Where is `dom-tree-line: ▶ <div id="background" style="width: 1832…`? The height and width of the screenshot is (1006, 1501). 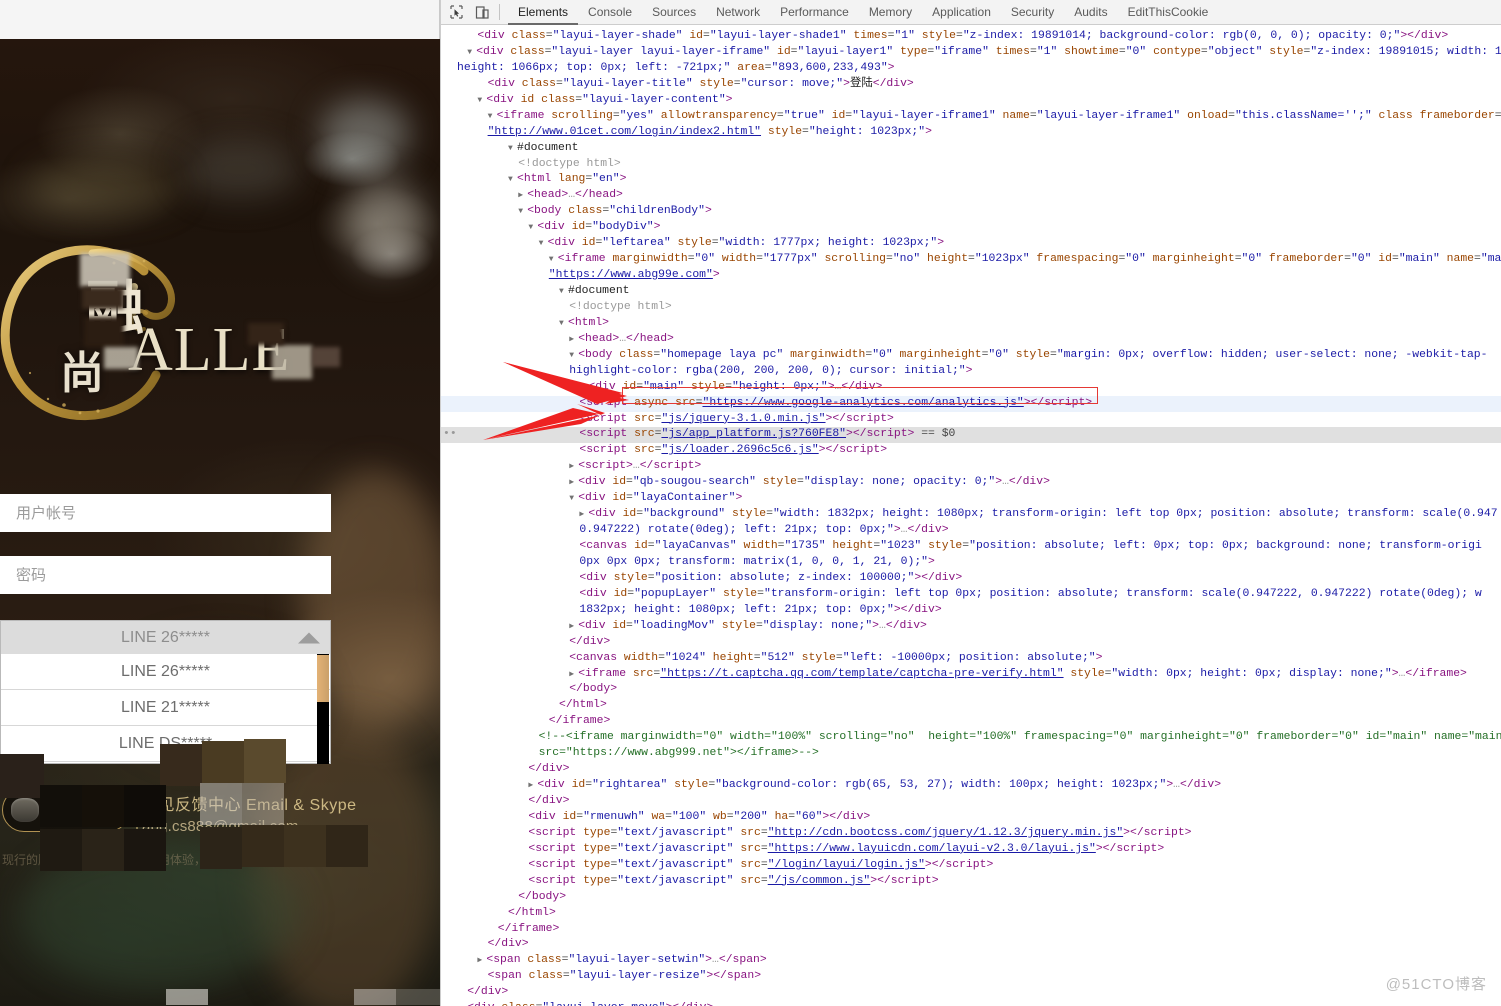
dom-tree-line: ▶ <div id="background" style="width: 1832… is located at coordinates (971, 515).